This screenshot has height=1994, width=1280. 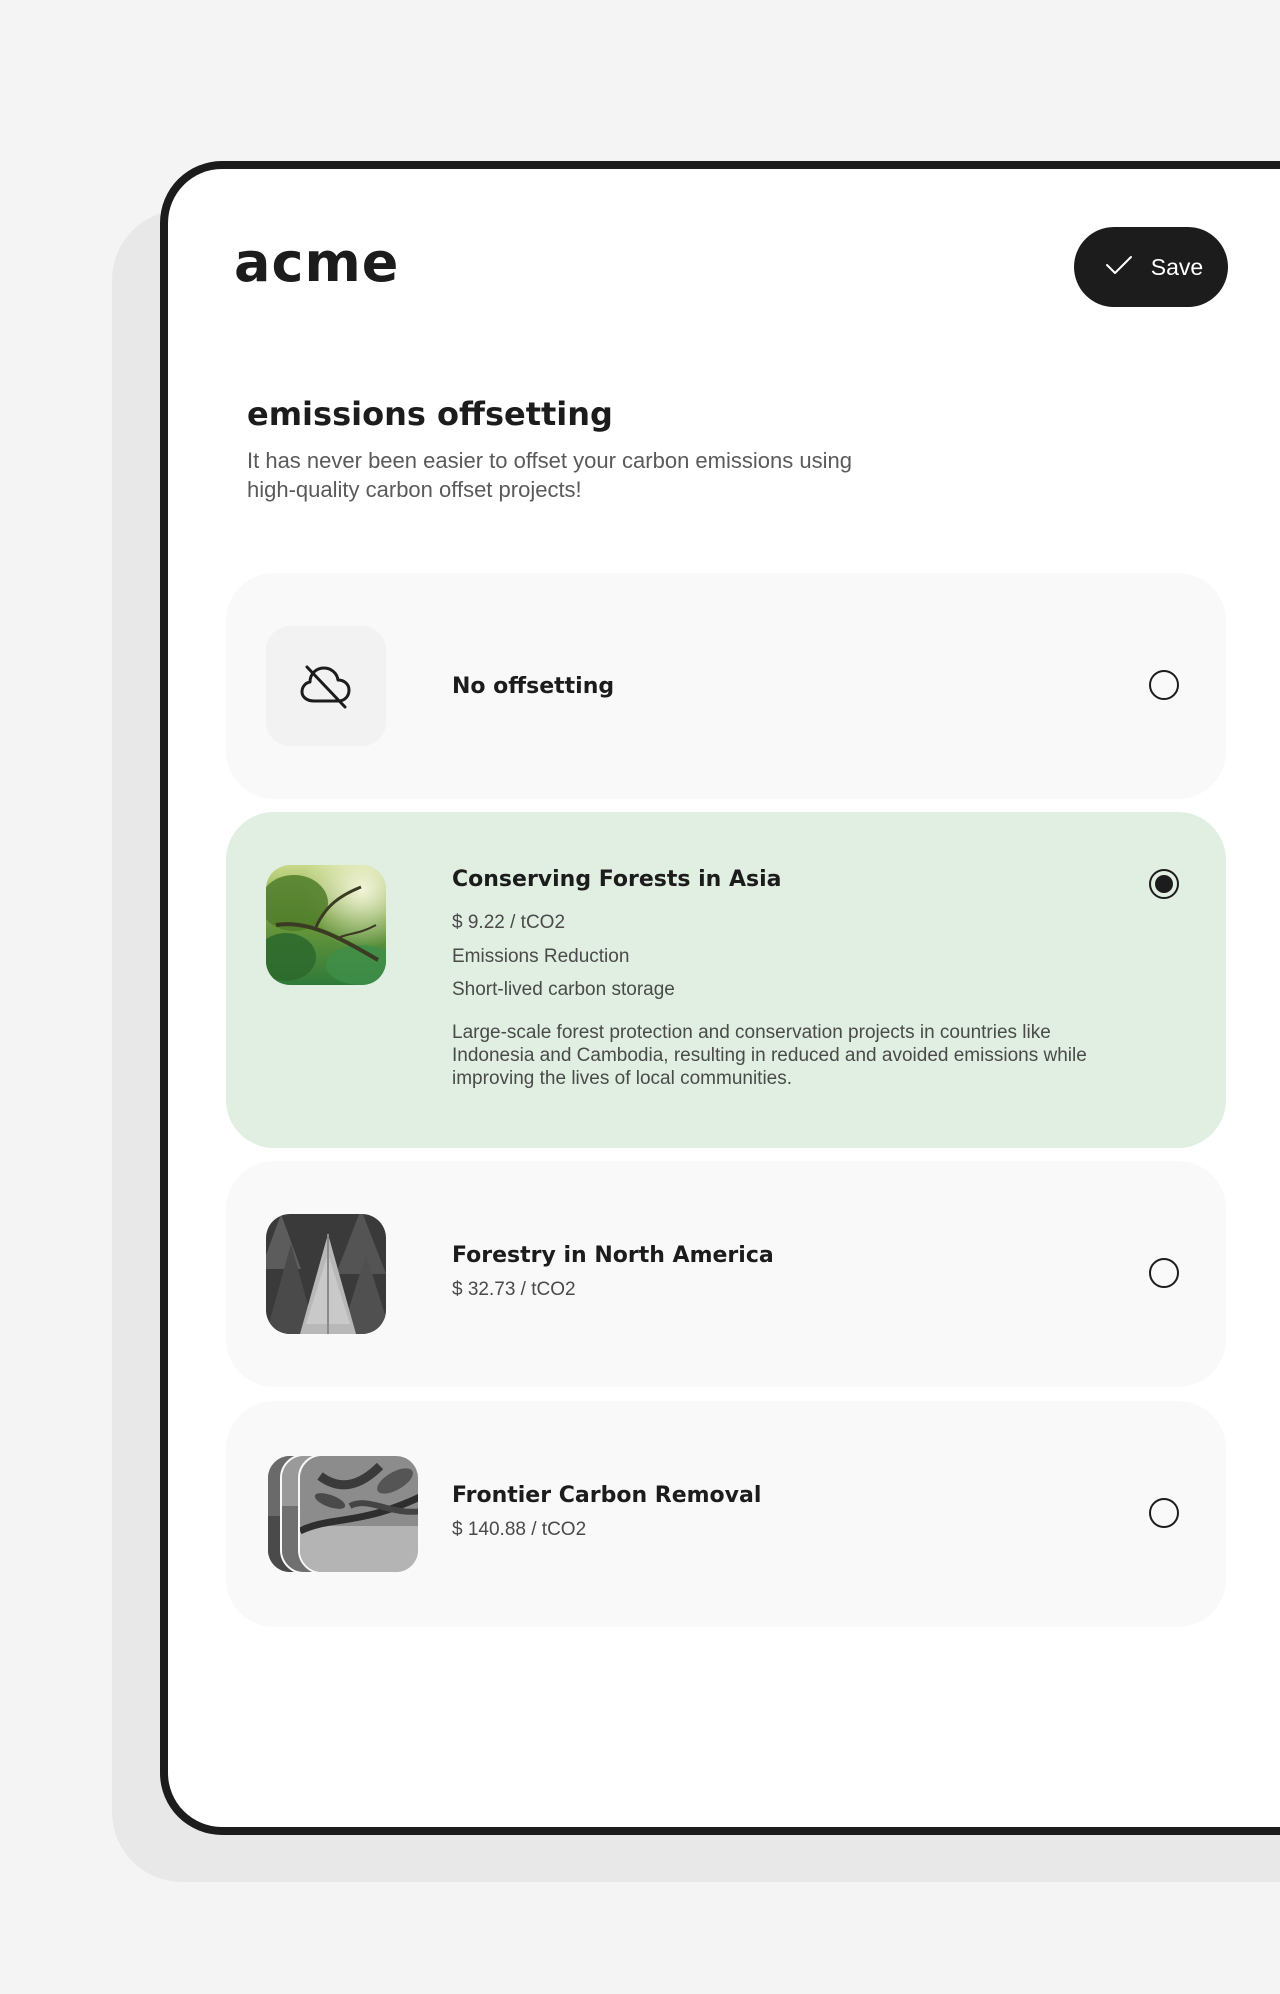 I want to click on radio-frontier-carbon-removal, so click(x=1164, y=1513).